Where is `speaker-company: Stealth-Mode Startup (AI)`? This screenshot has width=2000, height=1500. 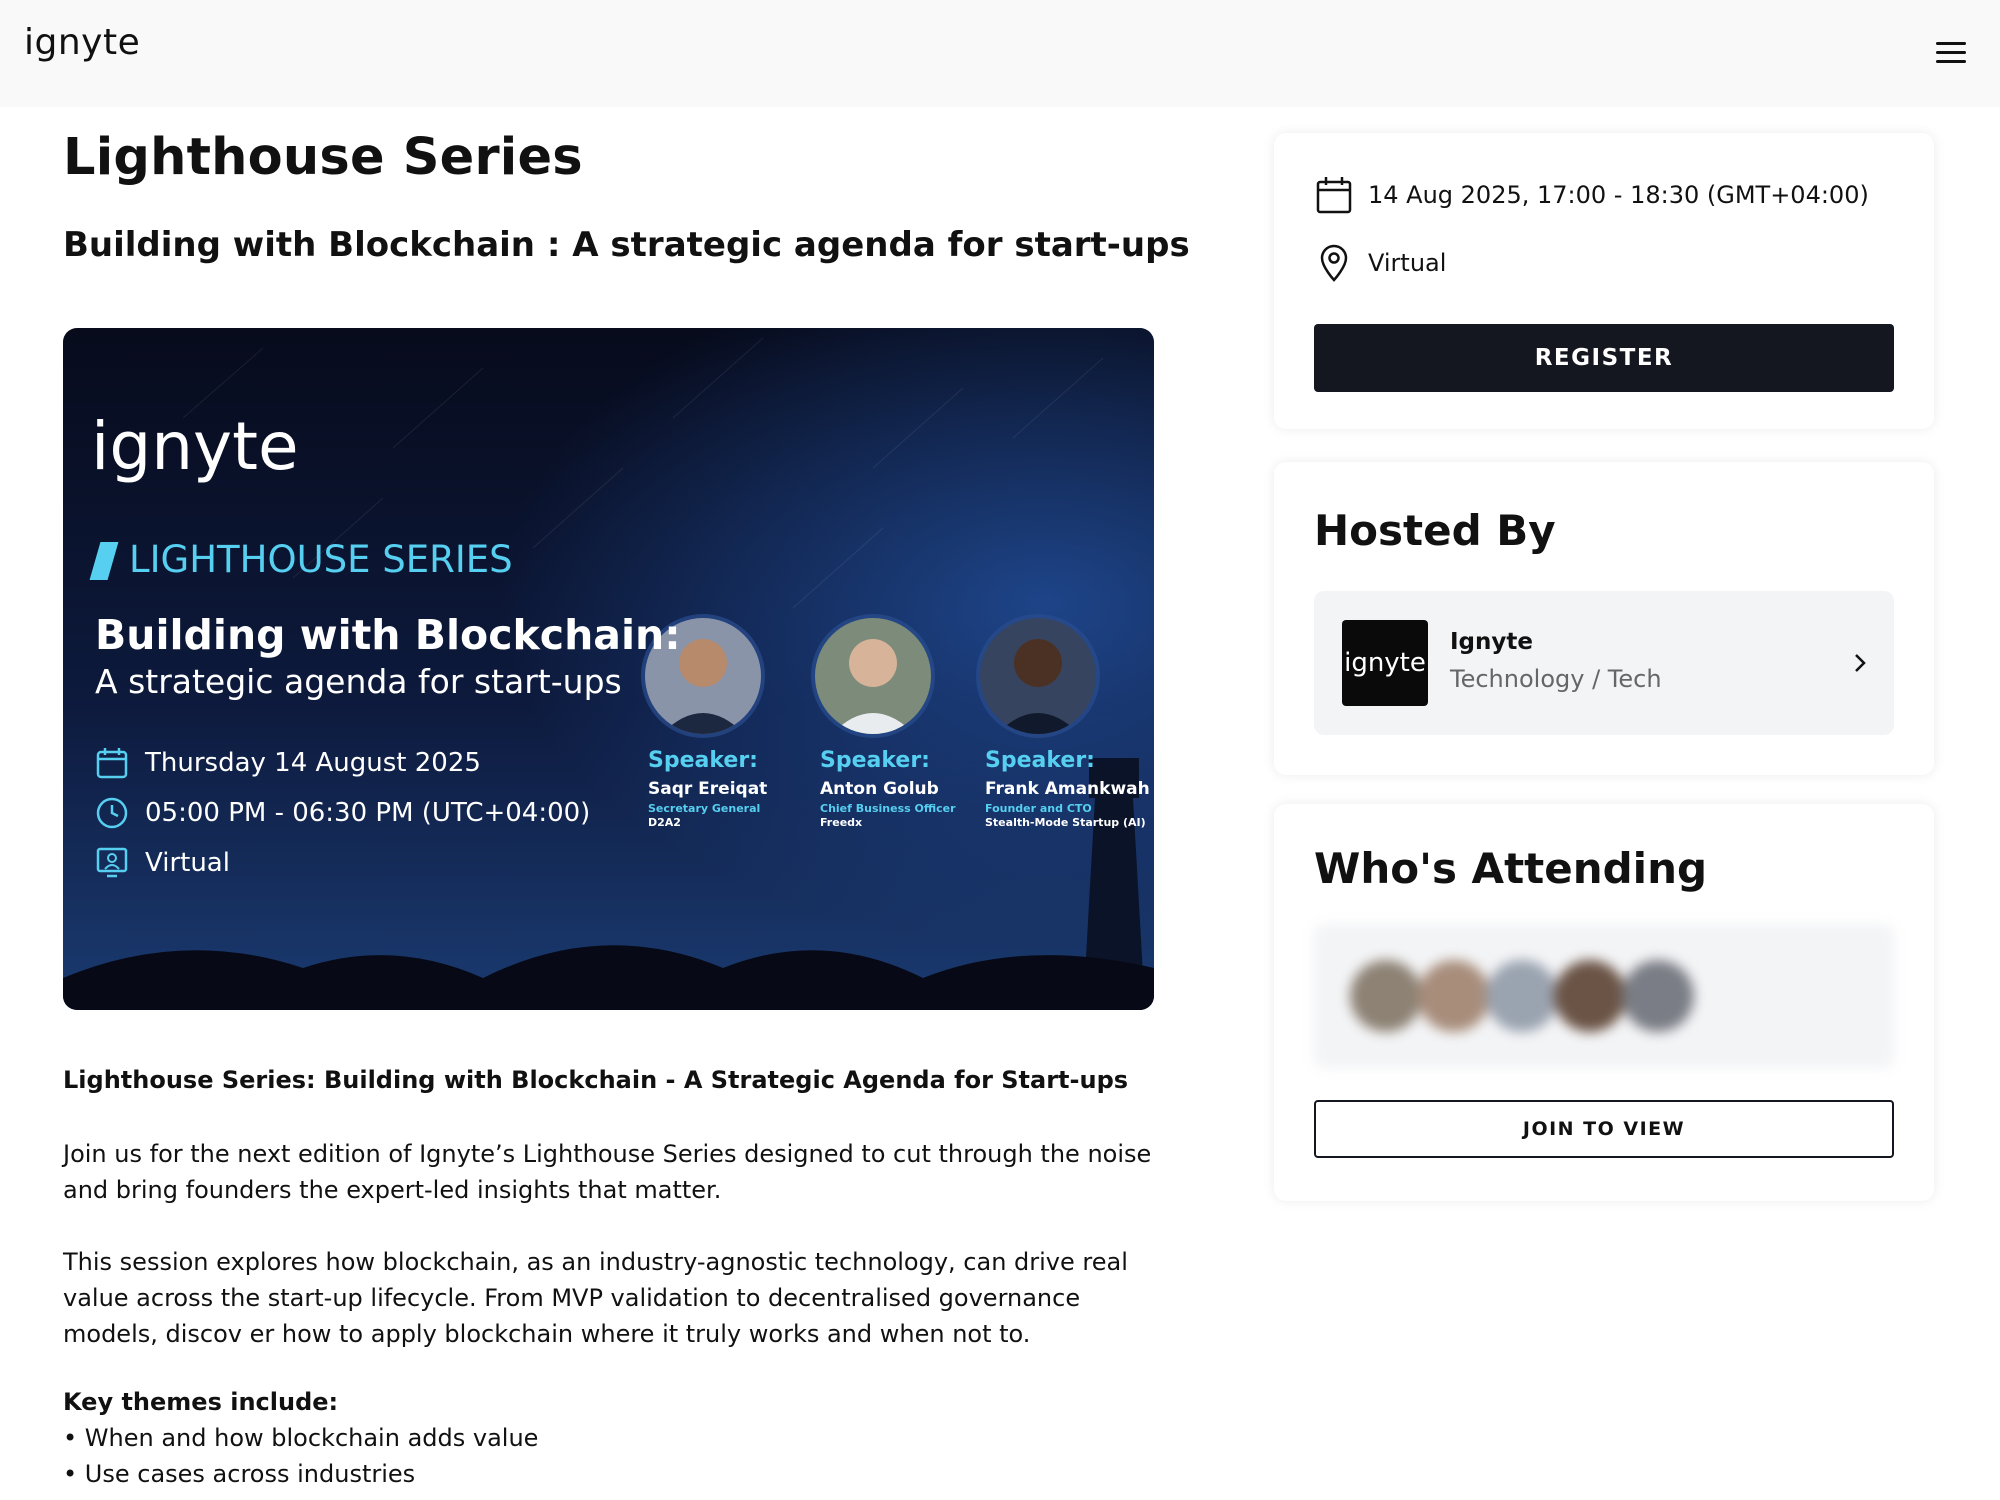
speaker-company: Stealth-Mode Startup (AI) is located at coordinates (1065, 822).